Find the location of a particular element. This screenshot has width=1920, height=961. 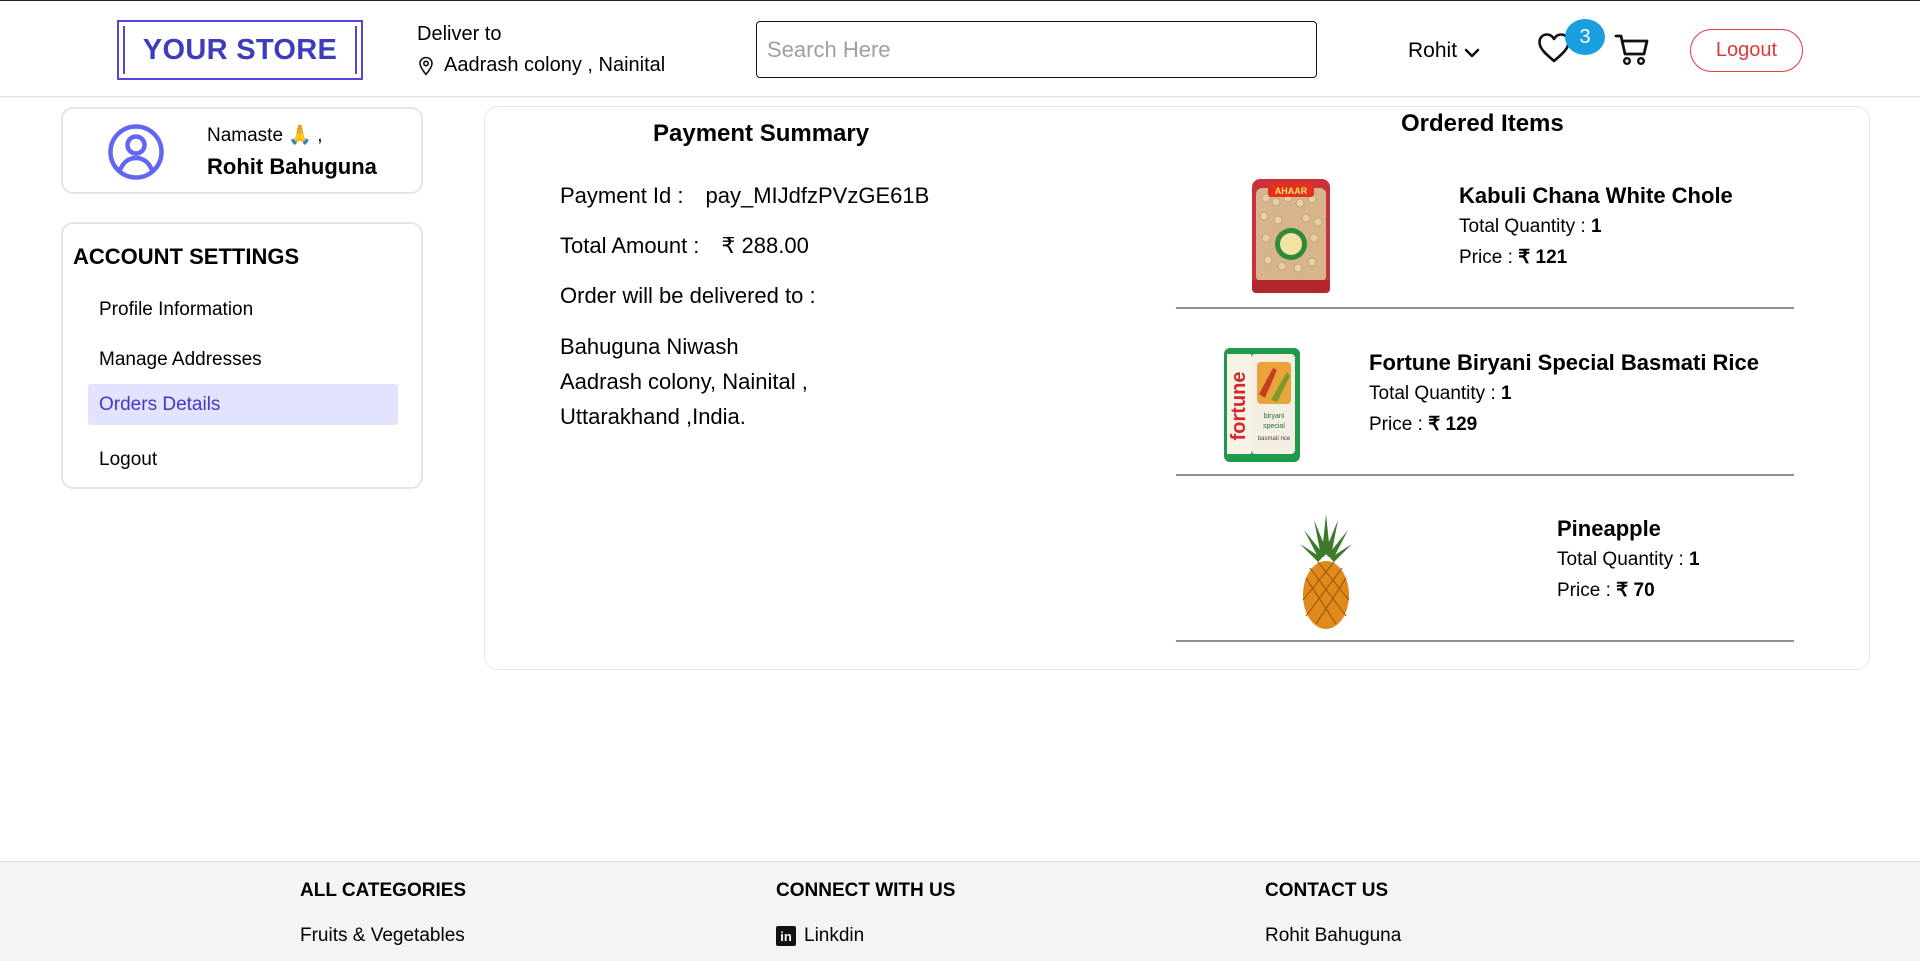

sidebar-item-orders-details: Orders Details is located at coordinates (243, 404).